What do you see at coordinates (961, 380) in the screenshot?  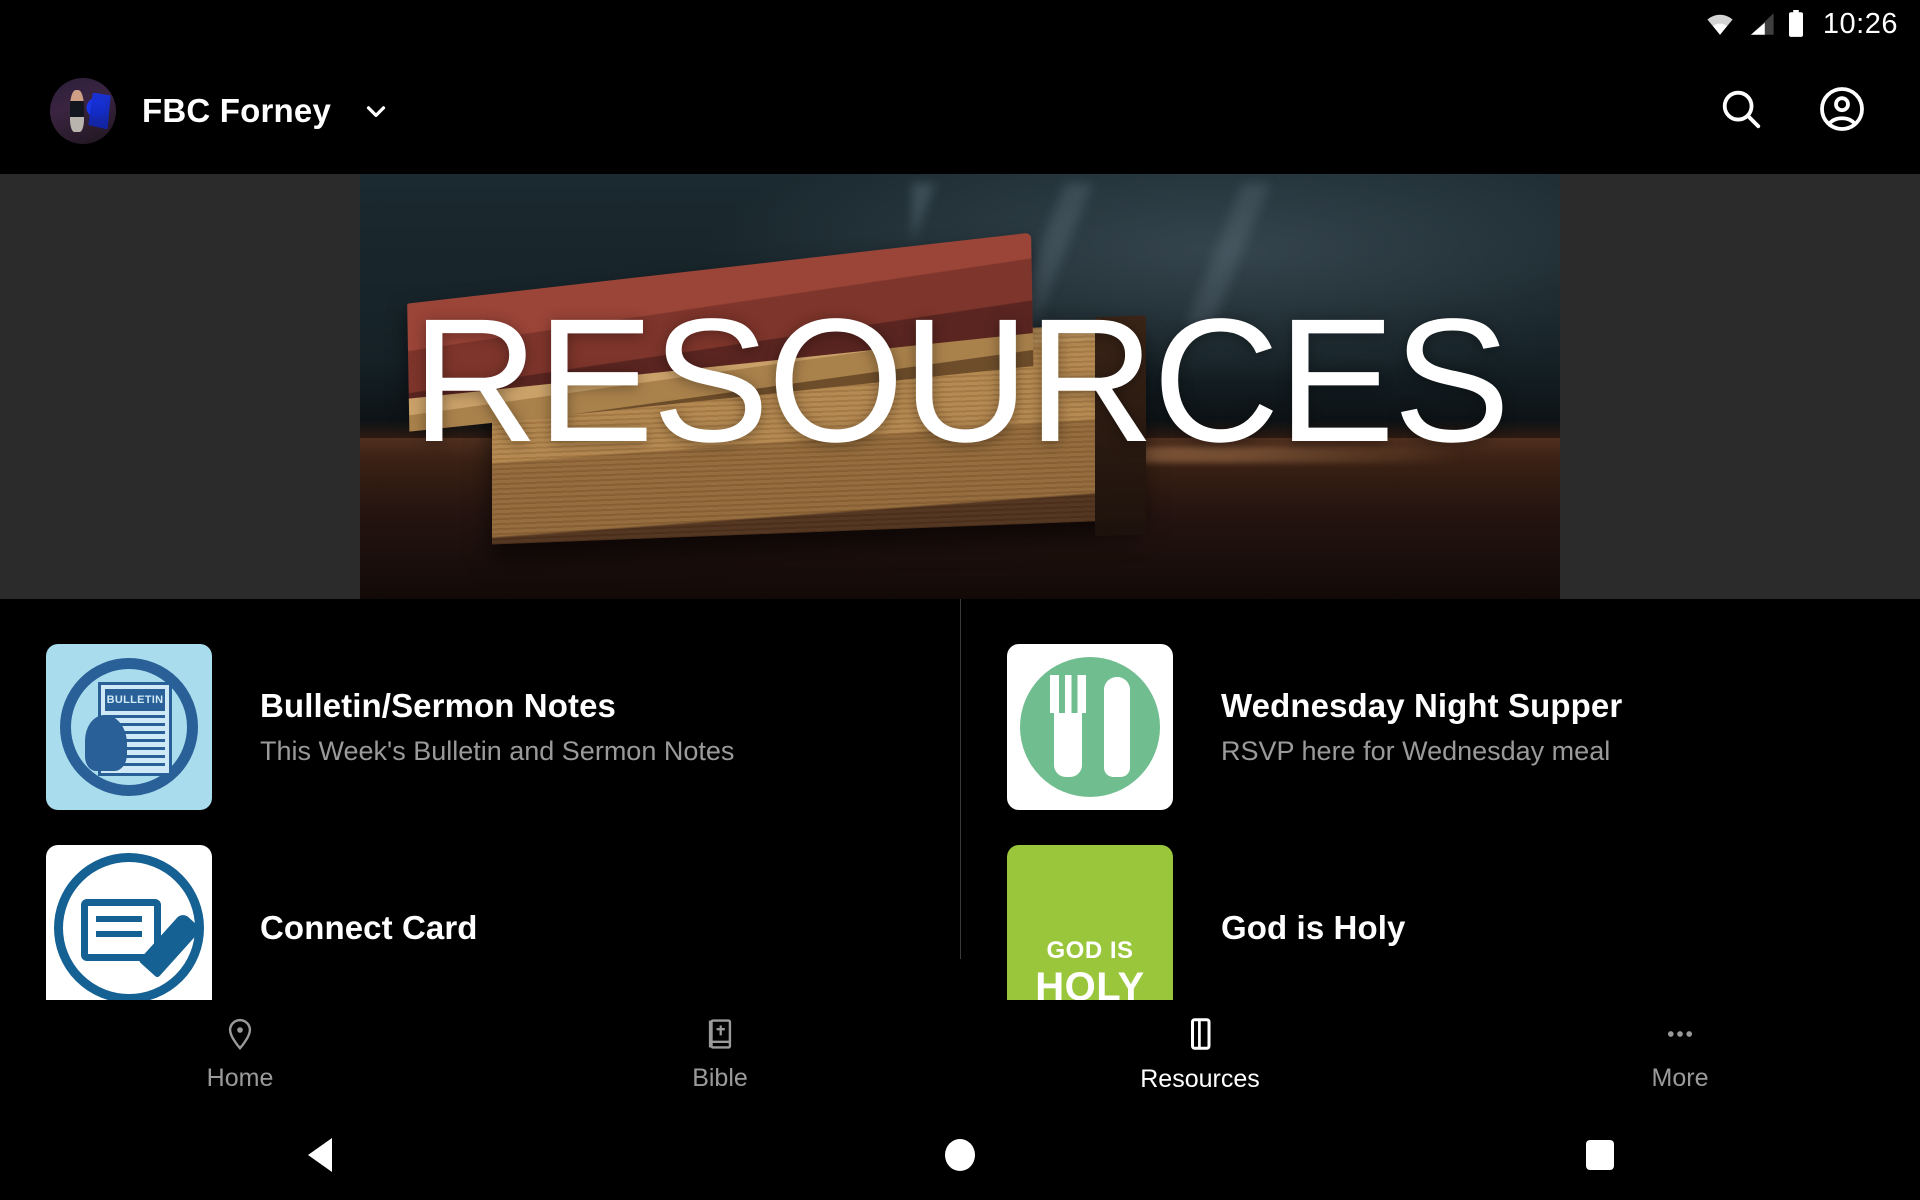 I see `hero-title: RESOURCES` at bounding box center [961, 380].